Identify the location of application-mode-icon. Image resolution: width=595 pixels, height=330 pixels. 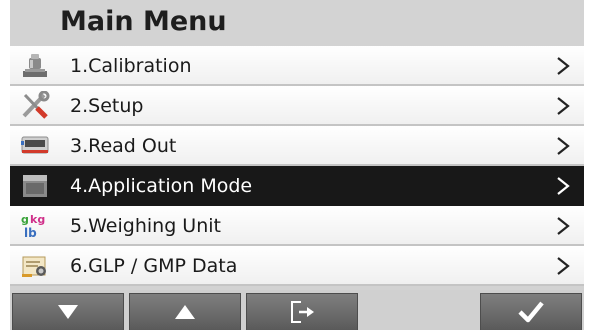
(35, 185).